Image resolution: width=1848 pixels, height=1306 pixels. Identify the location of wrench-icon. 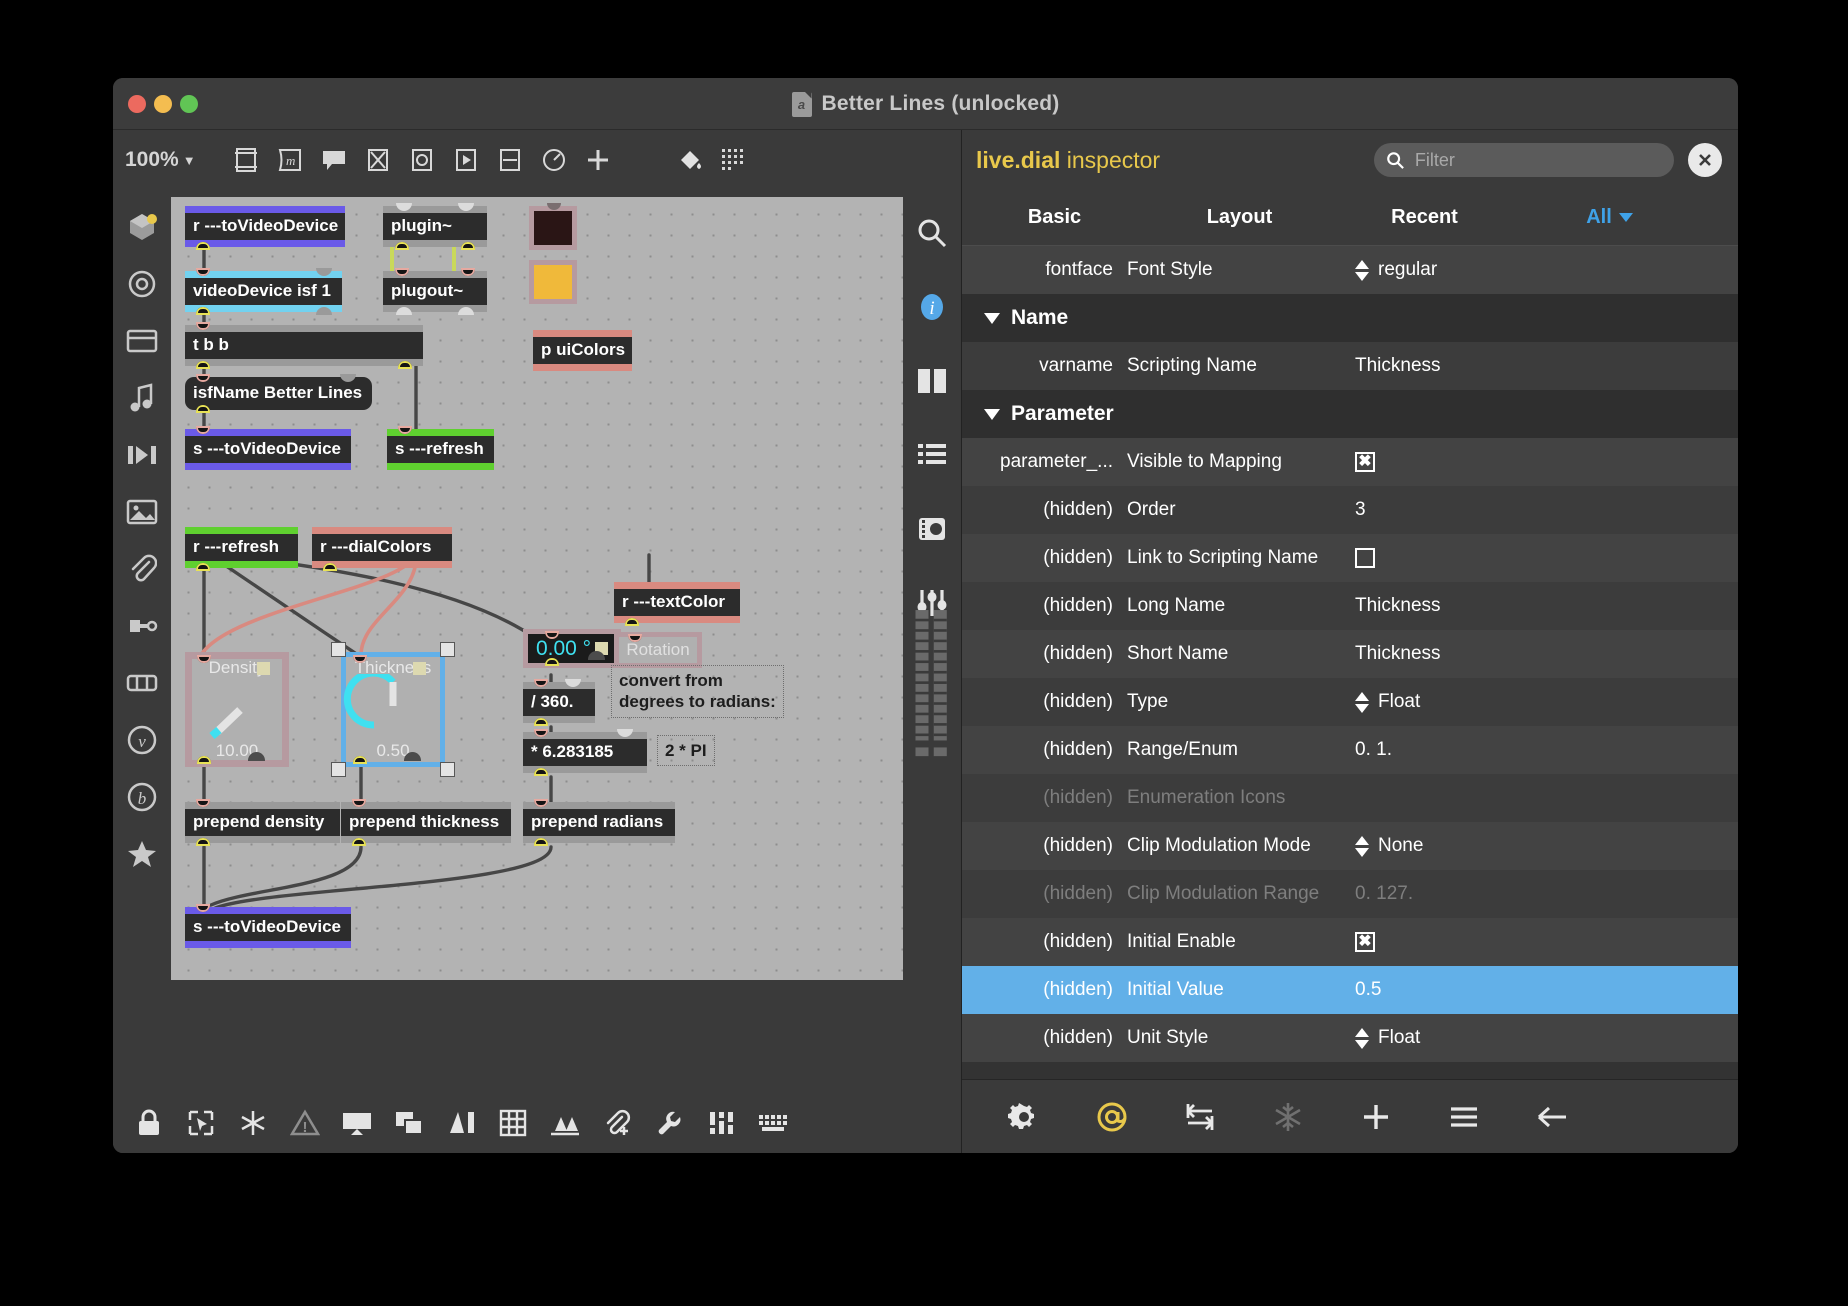
(669, 1123).